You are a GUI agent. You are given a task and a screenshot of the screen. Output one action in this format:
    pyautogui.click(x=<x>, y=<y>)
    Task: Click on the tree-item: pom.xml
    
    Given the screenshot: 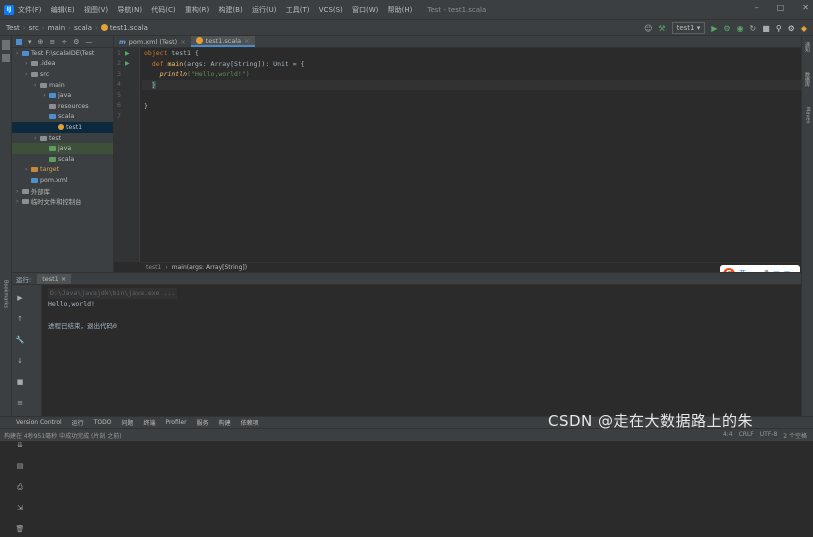 What is the action you would take?
    pyautogui.click(x=62, y=180)
    